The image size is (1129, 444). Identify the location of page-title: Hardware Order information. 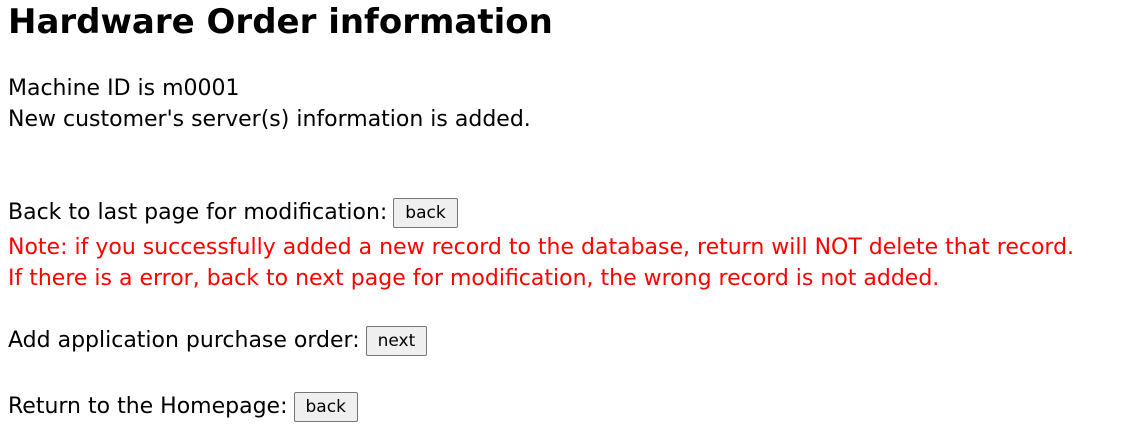
(280, 22).